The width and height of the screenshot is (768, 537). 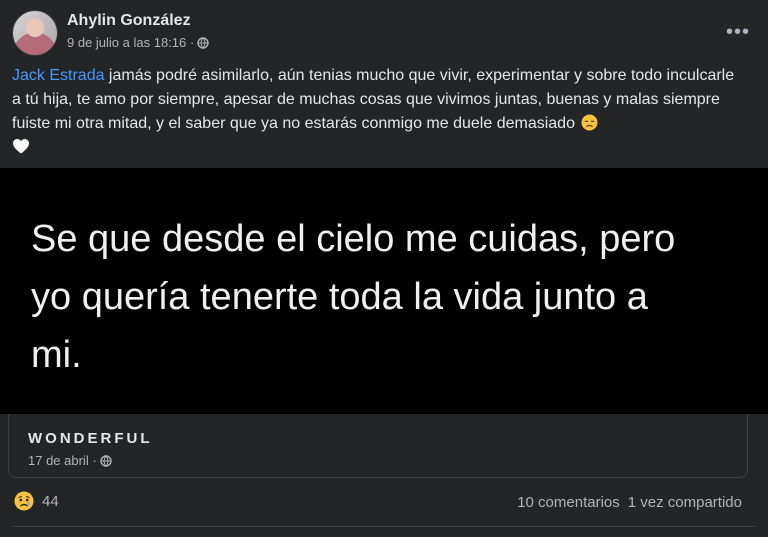 I want to click on quote-line: mi., so click(x=56, y=355).